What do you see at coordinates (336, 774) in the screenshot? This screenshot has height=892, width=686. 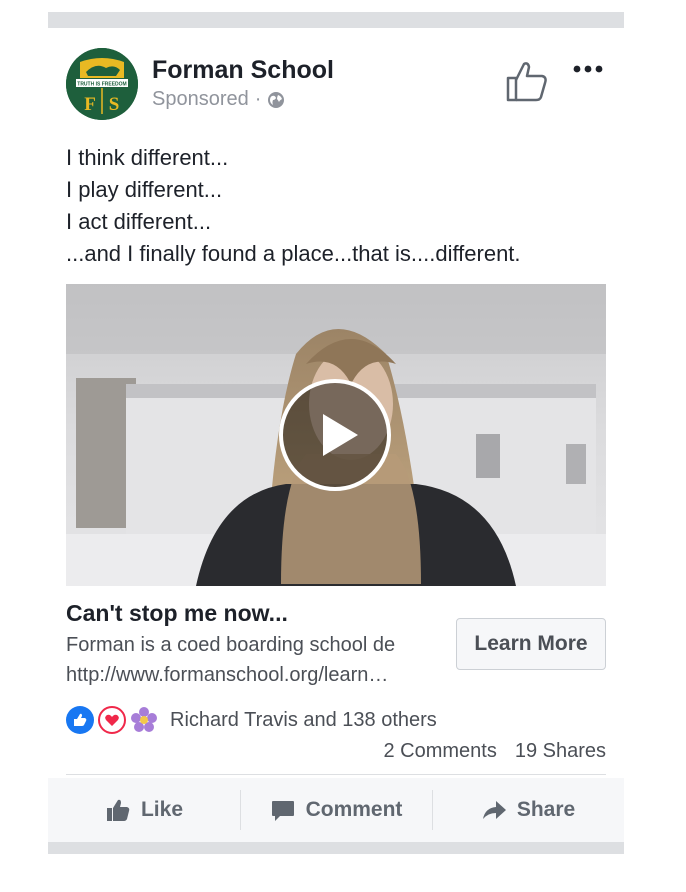 I see `divider` at bounding box center [336, 774].